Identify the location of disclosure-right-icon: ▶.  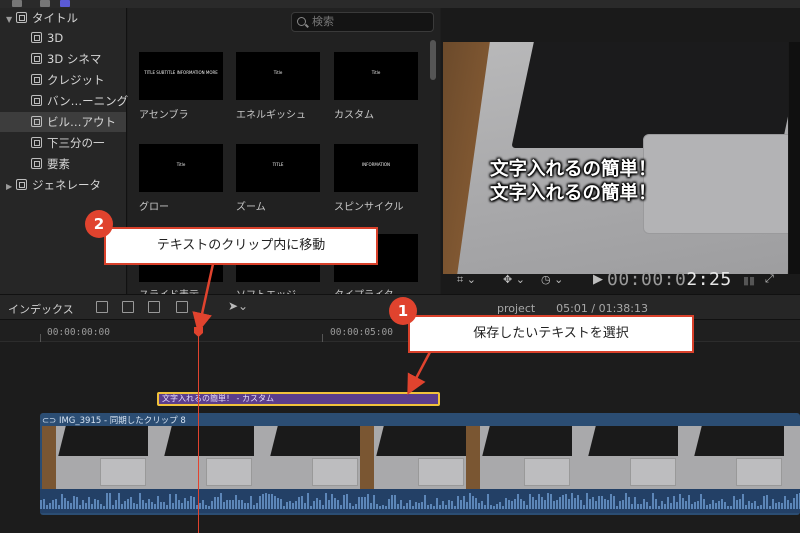
(11, 187).